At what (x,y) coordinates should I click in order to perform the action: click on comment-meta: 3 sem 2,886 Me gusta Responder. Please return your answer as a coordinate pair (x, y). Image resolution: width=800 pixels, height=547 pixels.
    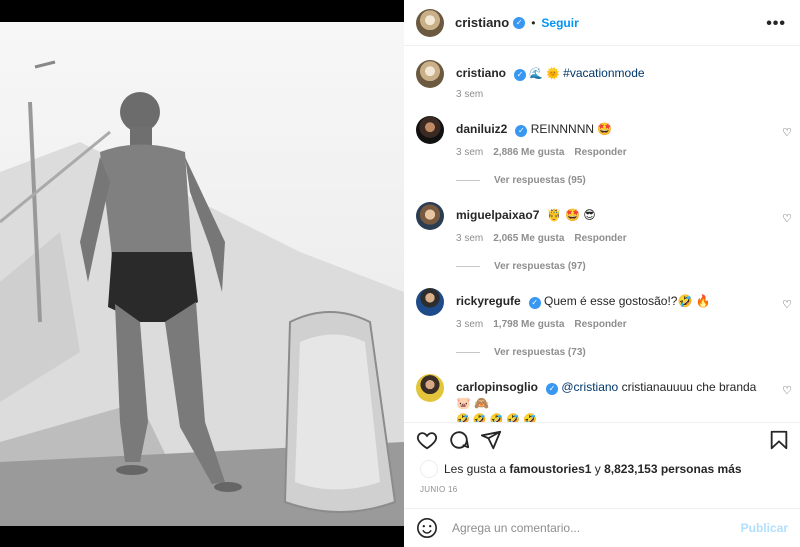
    Looking at the image, I should click on (541, 152).